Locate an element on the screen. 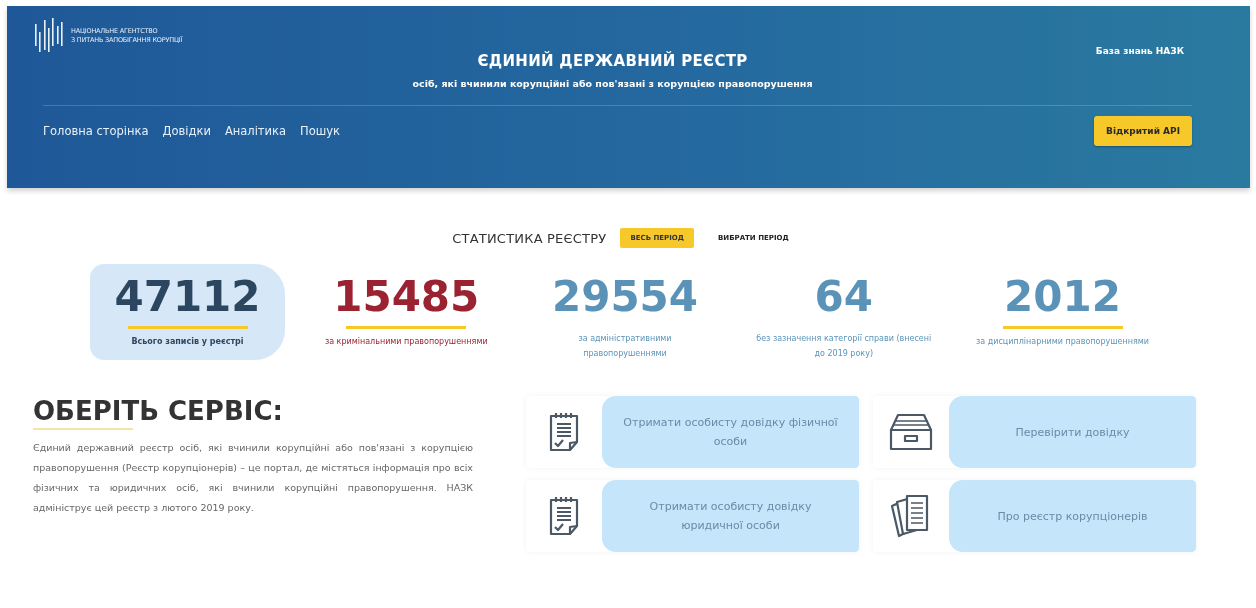 This screenshot has width=1256, height=608. stat-value: 29554 is located at coordinates (625, 297).